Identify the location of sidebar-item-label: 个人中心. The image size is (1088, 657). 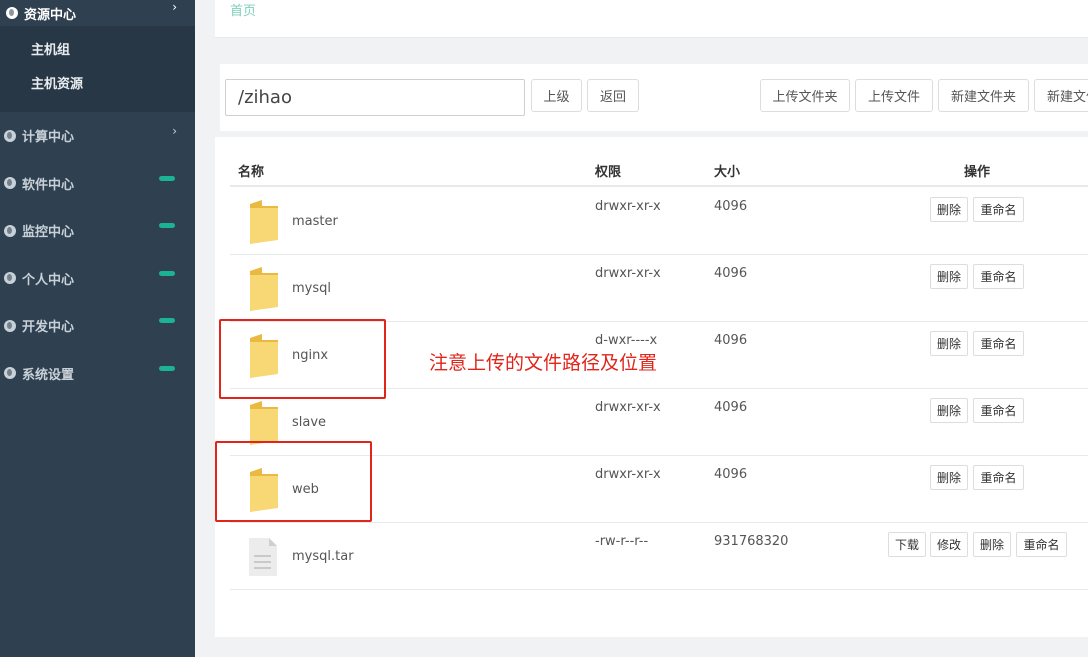
(48, 280).